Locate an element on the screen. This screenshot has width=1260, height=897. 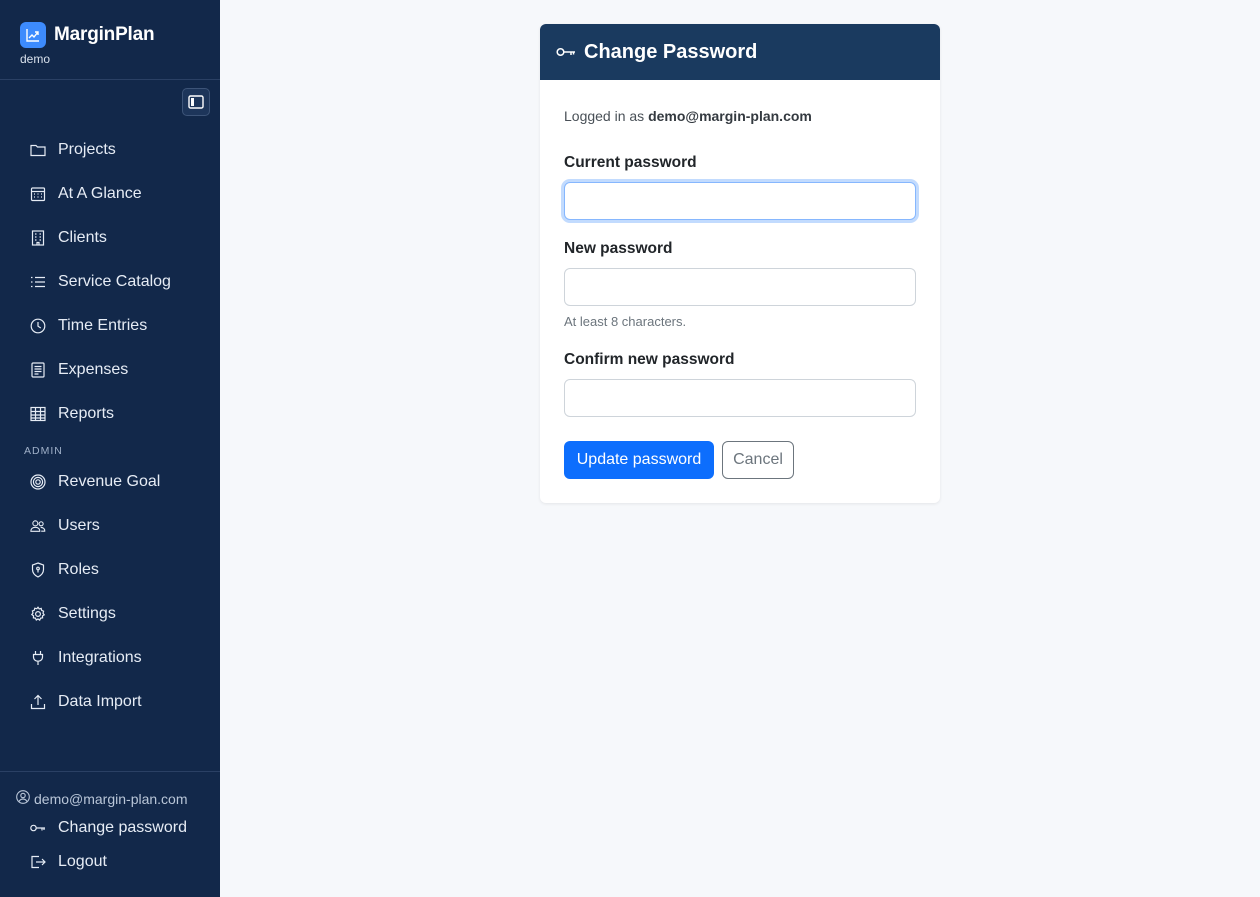
sidebar-item-label: Settings is located at coordinates (87, 613).